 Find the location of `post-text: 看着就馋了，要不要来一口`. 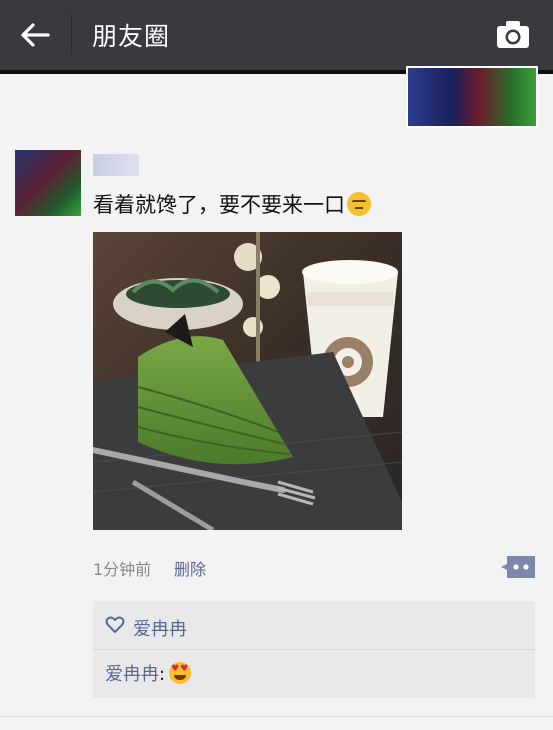

post-text: 看着就馋了，要不要来一口 is located at coordinates (232, 204).